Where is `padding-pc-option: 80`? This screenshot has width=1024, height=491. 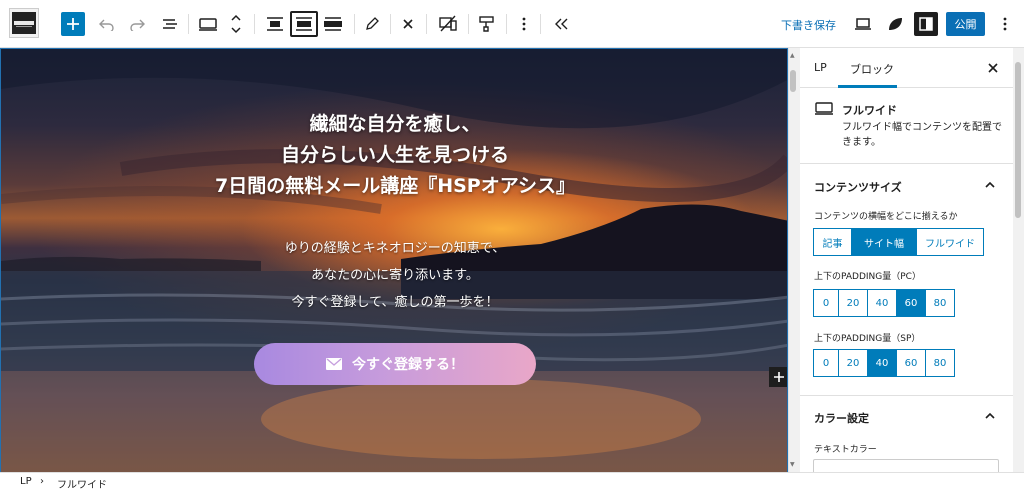
padding-pc-option: 80 is located at coordinates (940, 303).